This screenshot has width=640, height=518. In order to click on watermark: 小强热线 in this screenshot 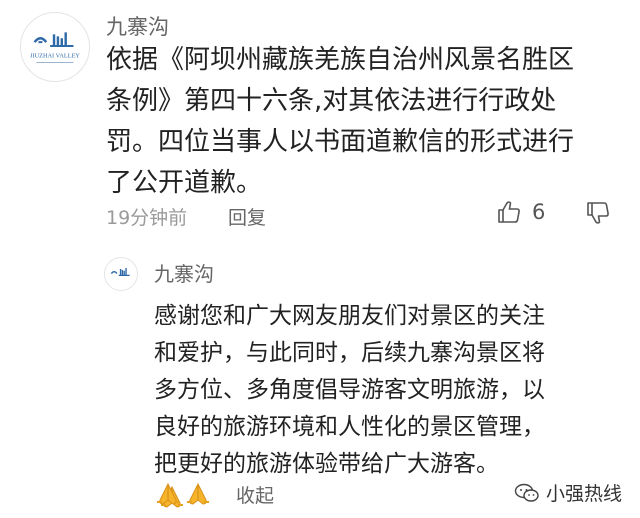, I will do `click(568, 492)`.